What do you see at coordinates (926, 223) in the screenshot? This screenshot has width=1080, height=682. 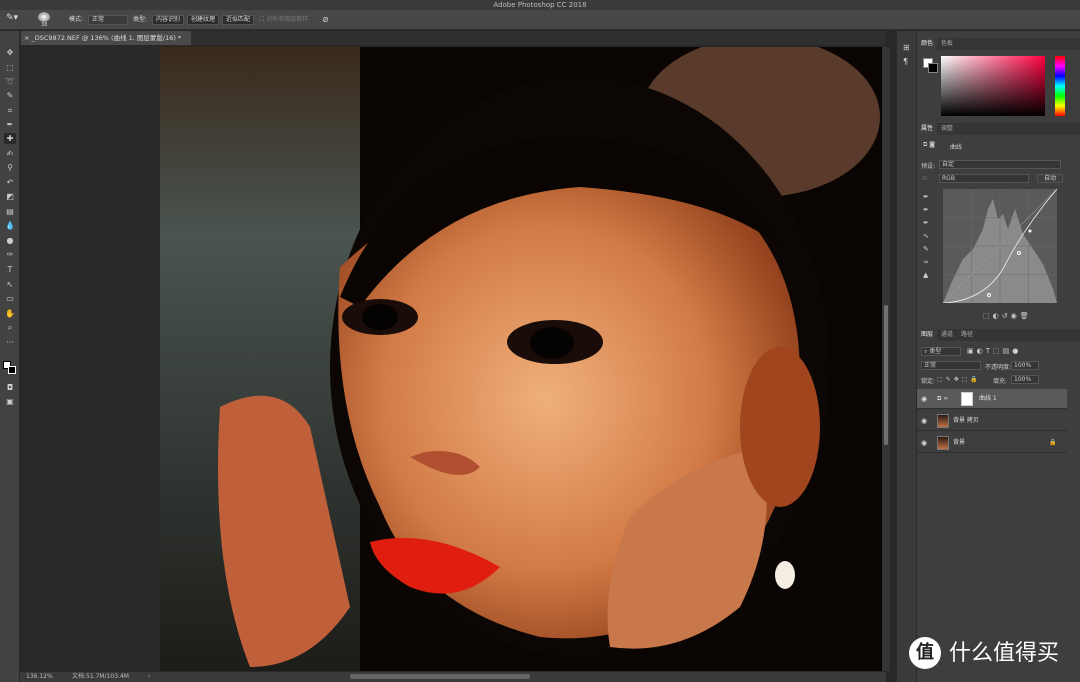 I see `white-point-eyedropper-icon: ✒` at bounding box center [926, 223].